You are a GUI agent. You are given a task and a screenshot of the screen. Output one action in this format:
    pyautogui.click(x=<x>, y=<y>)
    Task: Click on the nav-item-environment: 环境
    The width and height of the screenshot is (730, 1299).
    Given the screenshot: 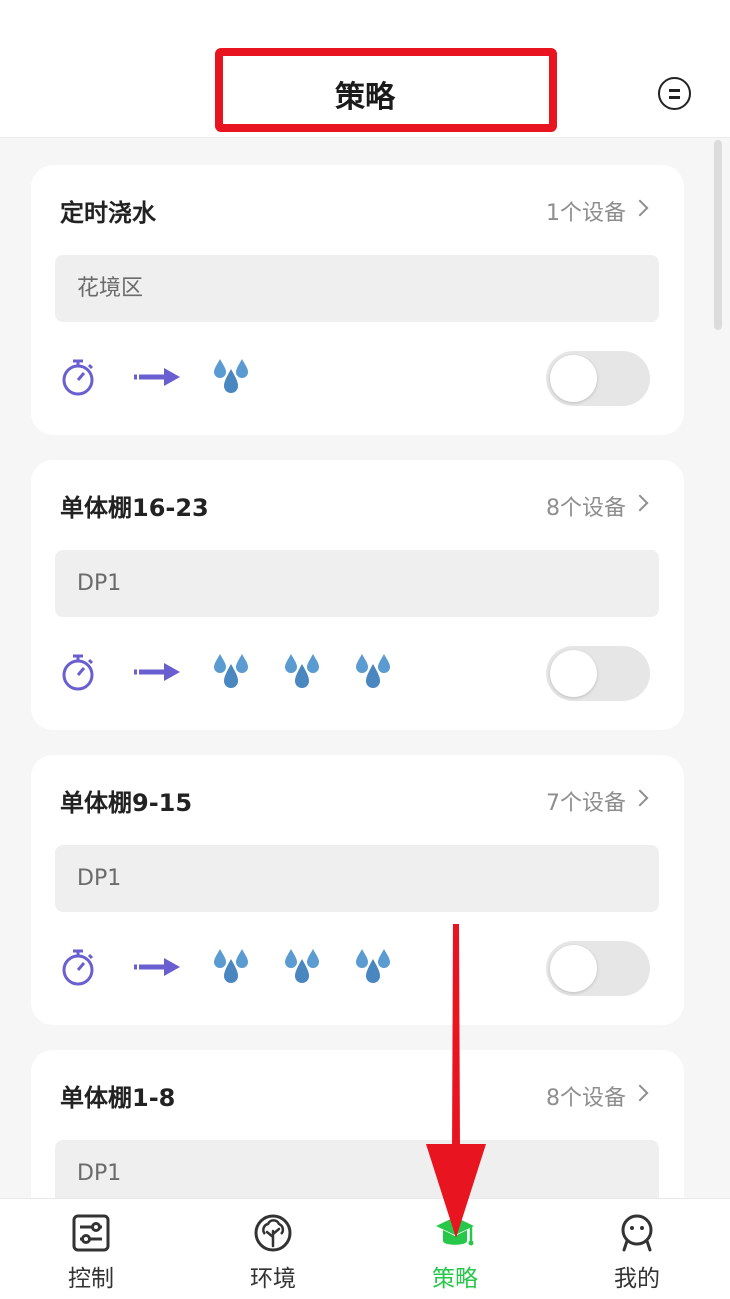 What is the action you would take?
    pyautogui.click(x=273, y=1249)
    